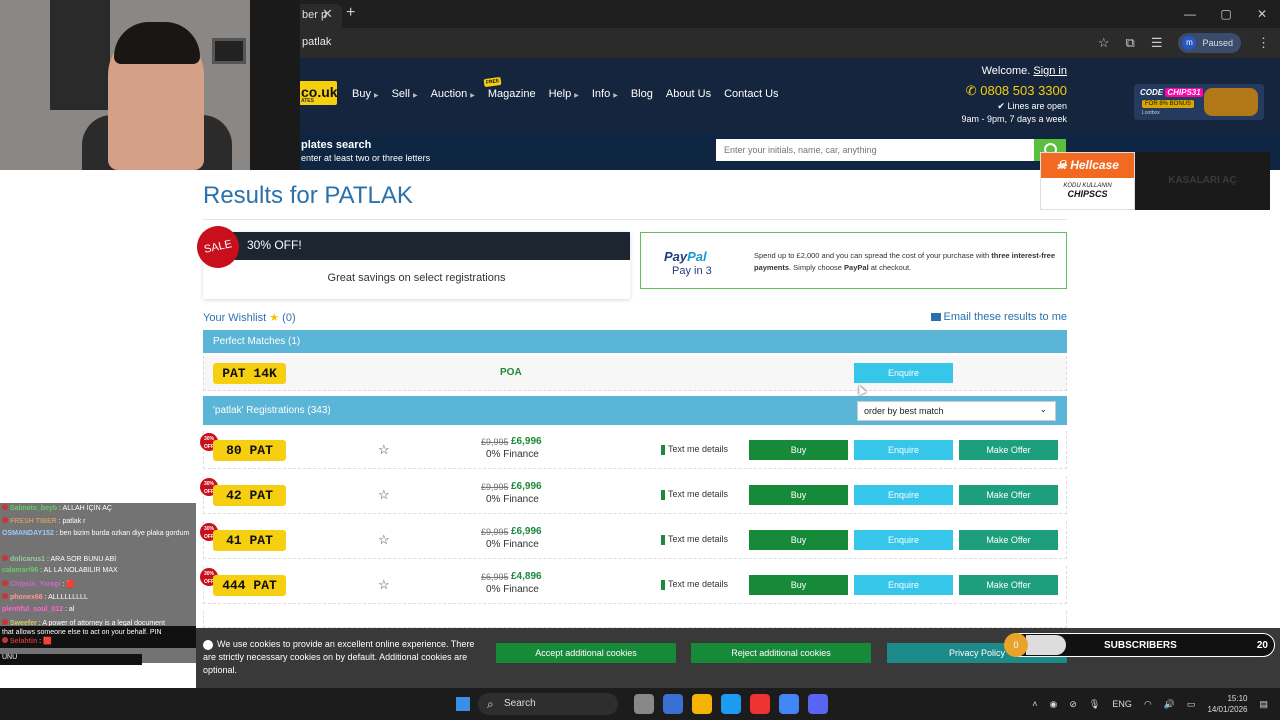 Image resolution: width=1280 pixels, height=720 pixels. I want to click on reject-cookies-button: Reject additional cookies, so click(781, 653).